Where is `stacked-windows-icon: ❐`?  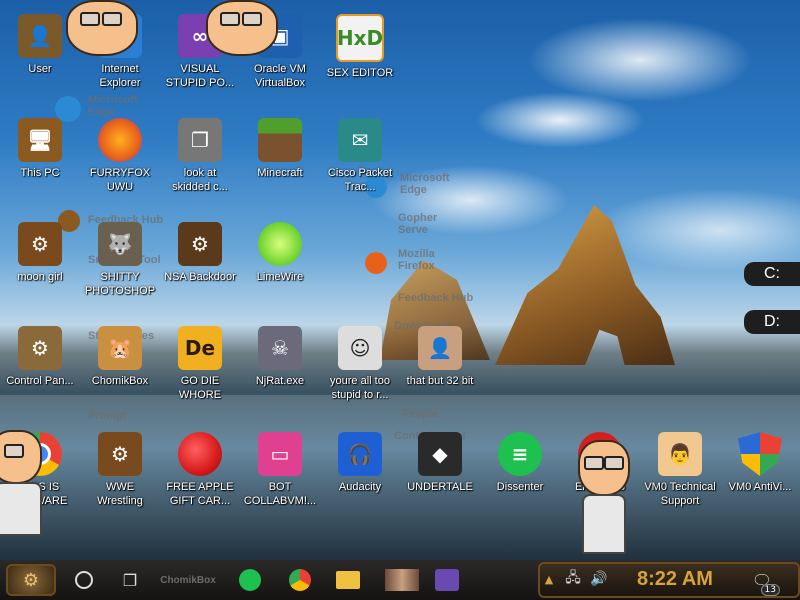
stacked-windows-icon: ❐ is located at coordinates (200, 140).